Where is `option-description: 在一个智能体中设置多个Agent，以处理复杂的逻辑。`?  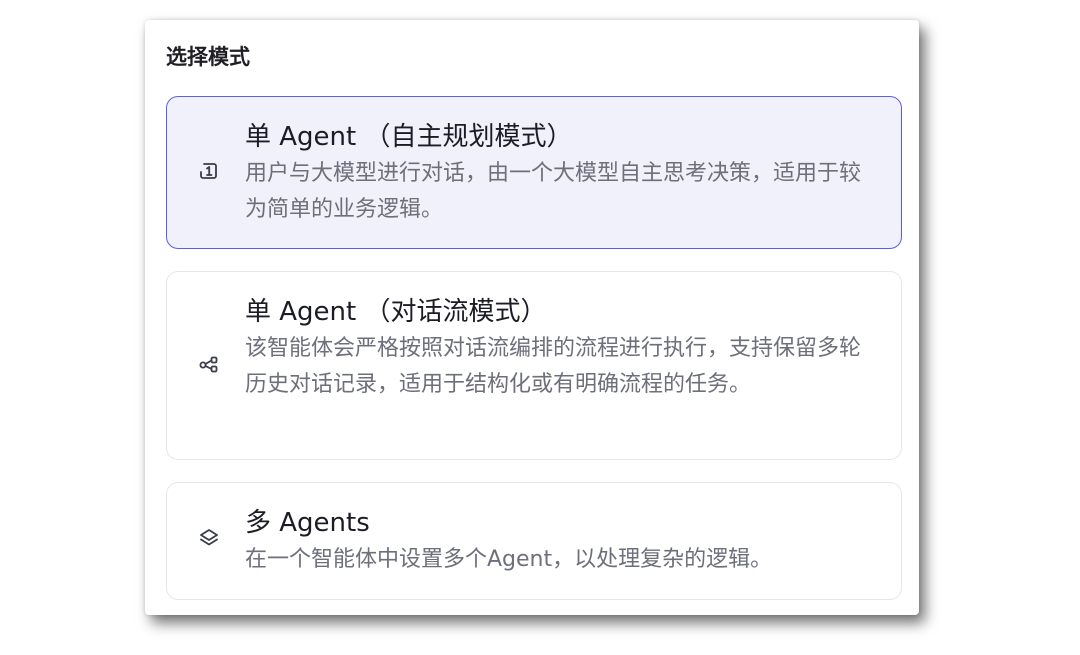
option-description: 在一个智能体中设置多个Agent，以处理复杂的逻辑。 is located at coordinates (509, 559).